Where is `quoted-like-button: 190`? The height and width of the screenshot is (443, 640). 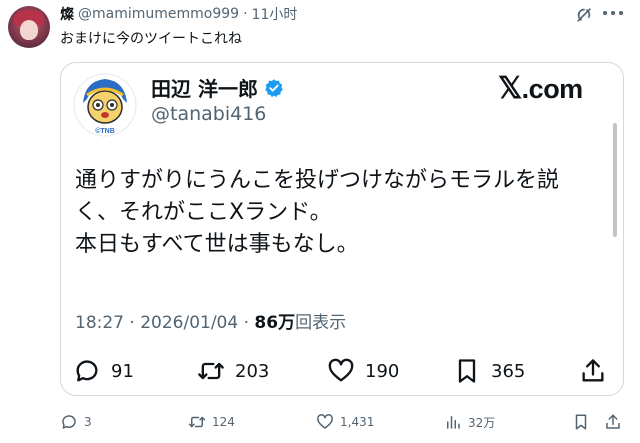
quoted-like-button: 190 is located at coordinates (363, 371).